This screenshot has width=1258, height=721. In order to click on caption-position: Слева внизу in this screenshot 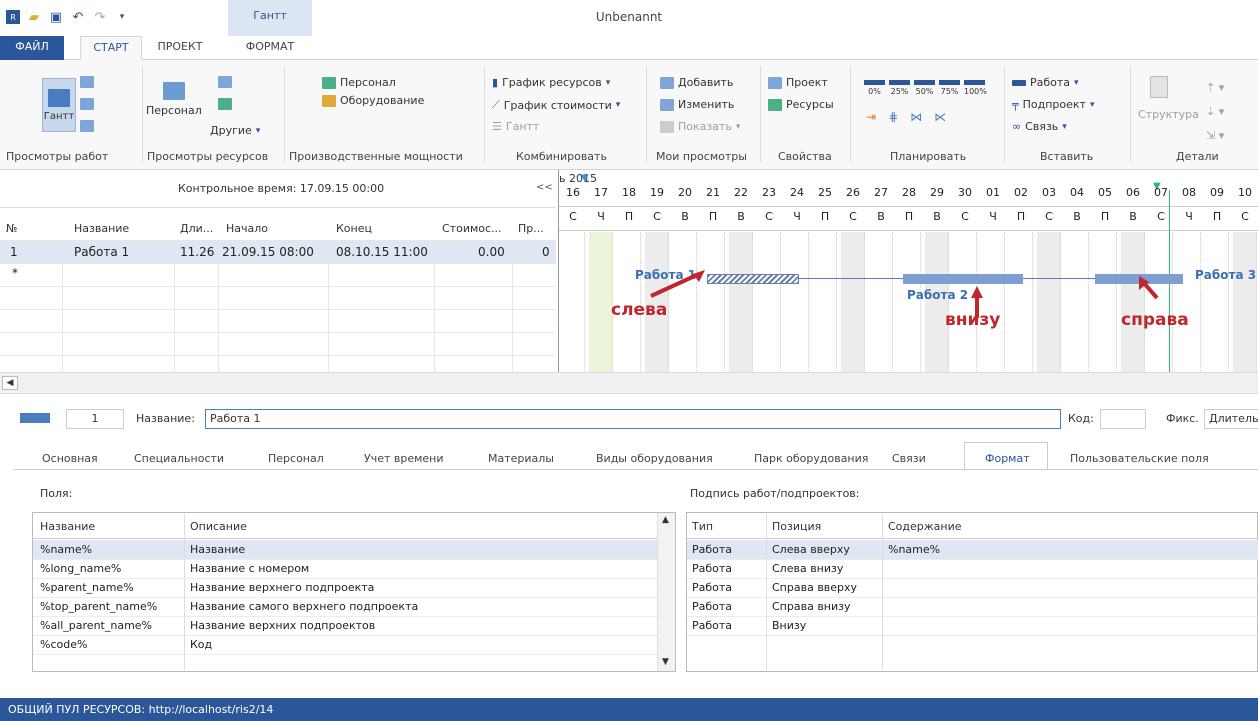, I will do `click(807, 568)`.